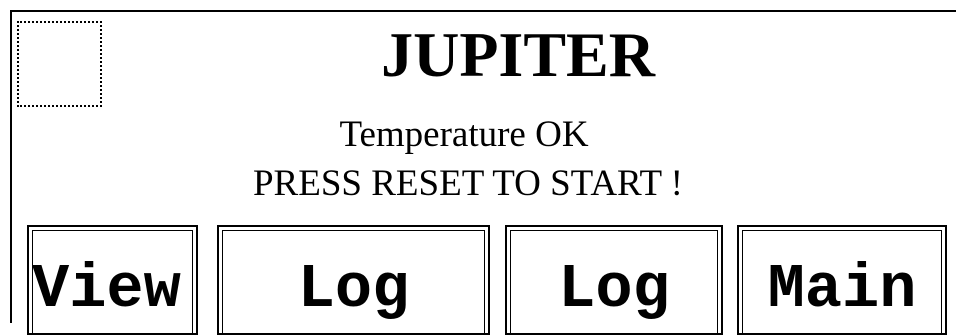  What do you see at coordinates (106, 289) in the screenshot?
I see `view-button-label: View` at bounding box center [106, 289].